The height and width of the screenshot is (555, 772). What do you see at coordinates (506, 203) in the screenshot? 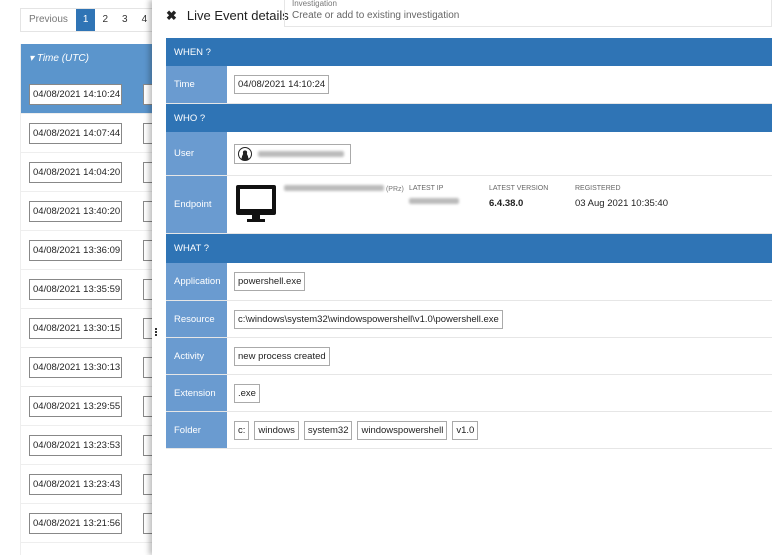
I see `latest-version-value: 6.4.38.0` at bounding box center [506, 203].